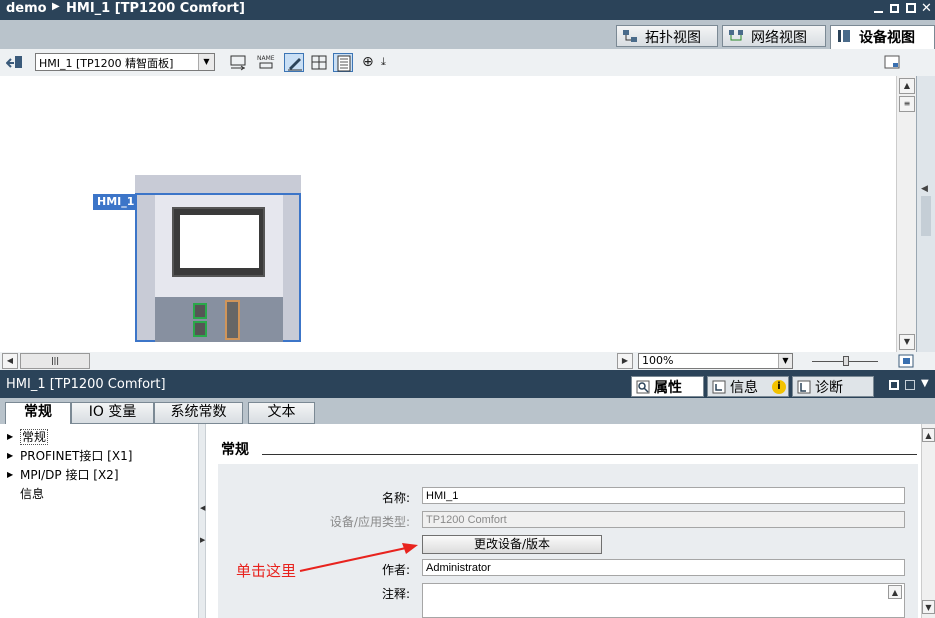 The width and height of the screenshot is (935, 618). I want to click on zoom-dropdown-icon: ▼, so click(785, 361).